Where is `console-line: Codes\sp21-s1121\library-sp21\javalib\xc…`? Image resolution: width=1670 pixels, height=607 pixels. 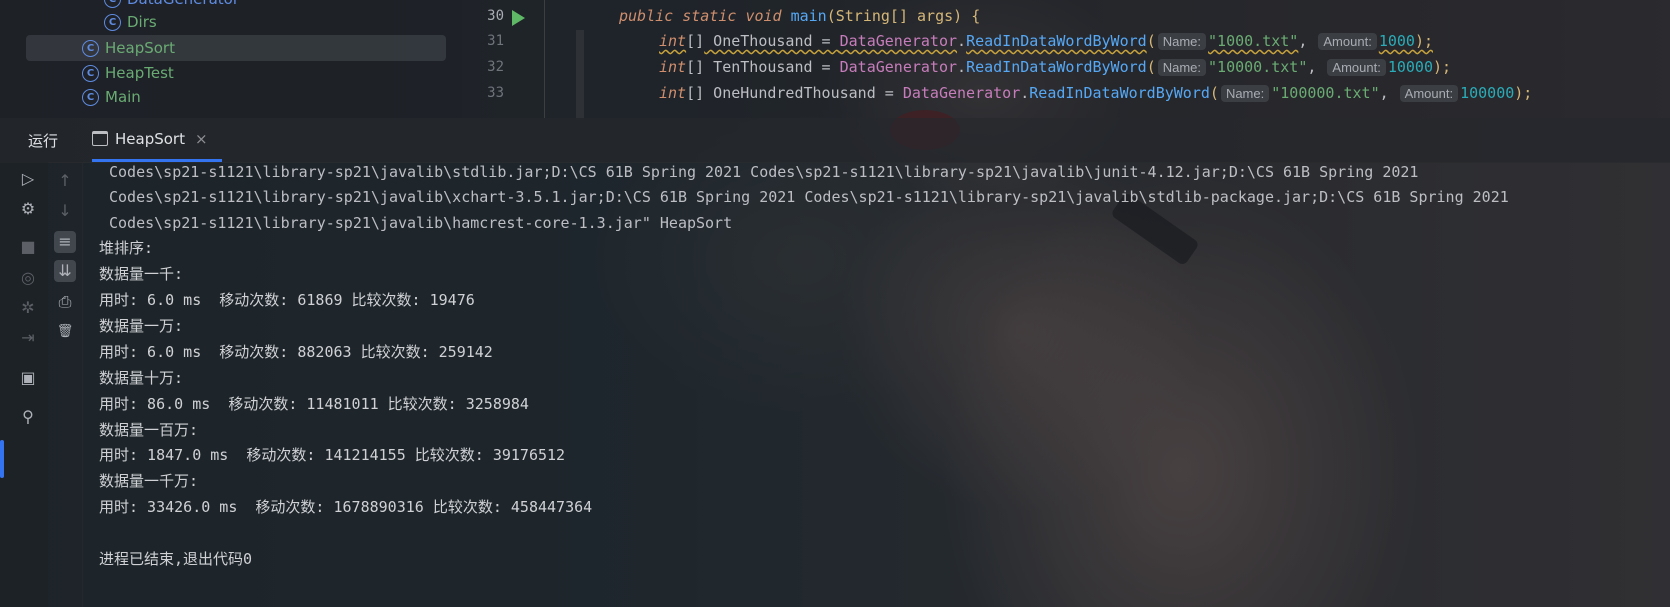 console-line: Codes\sp21-s1121\library-sp21\javalib\xc… is located at coordinates (809, 197).